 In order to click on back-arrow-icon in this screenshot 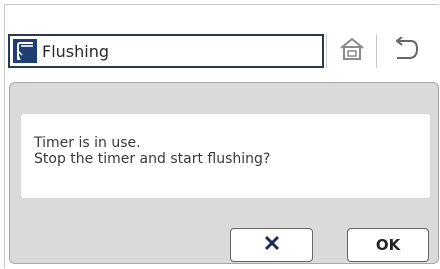, I will do `click(406, 50)`.